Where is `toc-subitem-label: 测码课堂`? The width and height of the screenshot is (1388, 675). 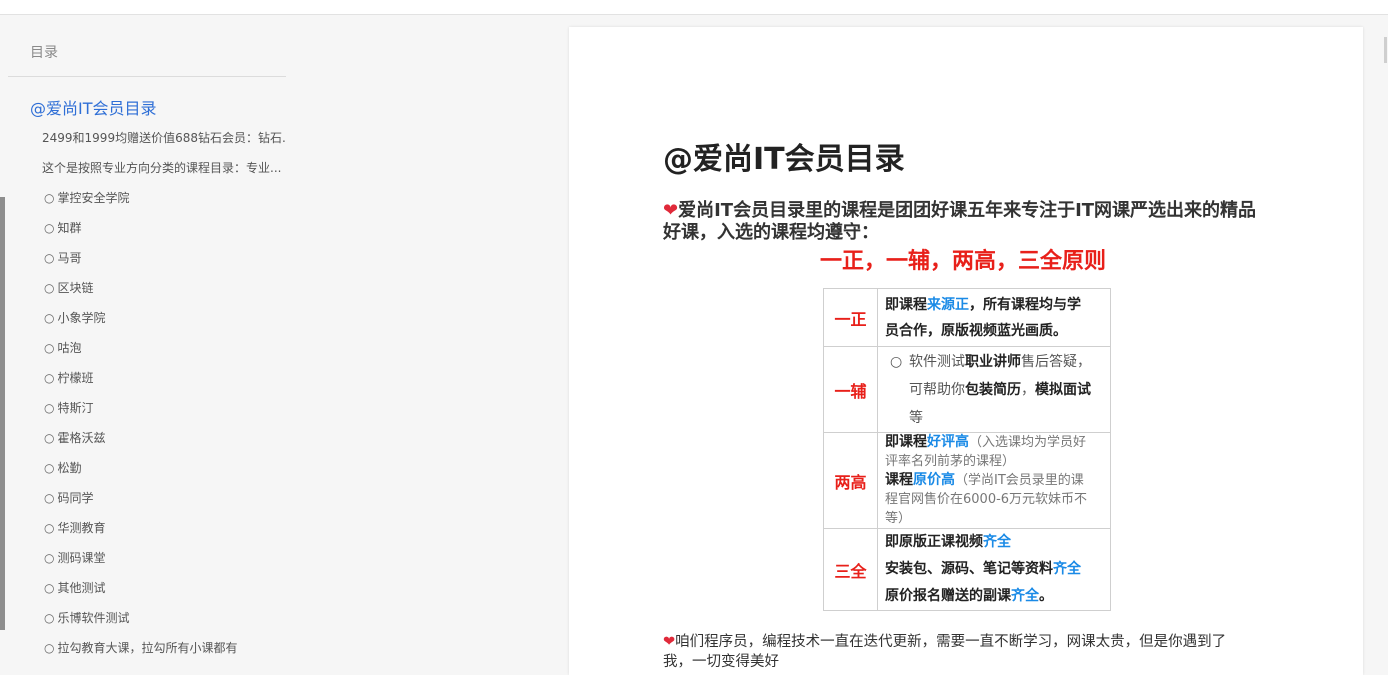 toc-subitem-label: 测码课堂 is located at coordinates (81, 558).